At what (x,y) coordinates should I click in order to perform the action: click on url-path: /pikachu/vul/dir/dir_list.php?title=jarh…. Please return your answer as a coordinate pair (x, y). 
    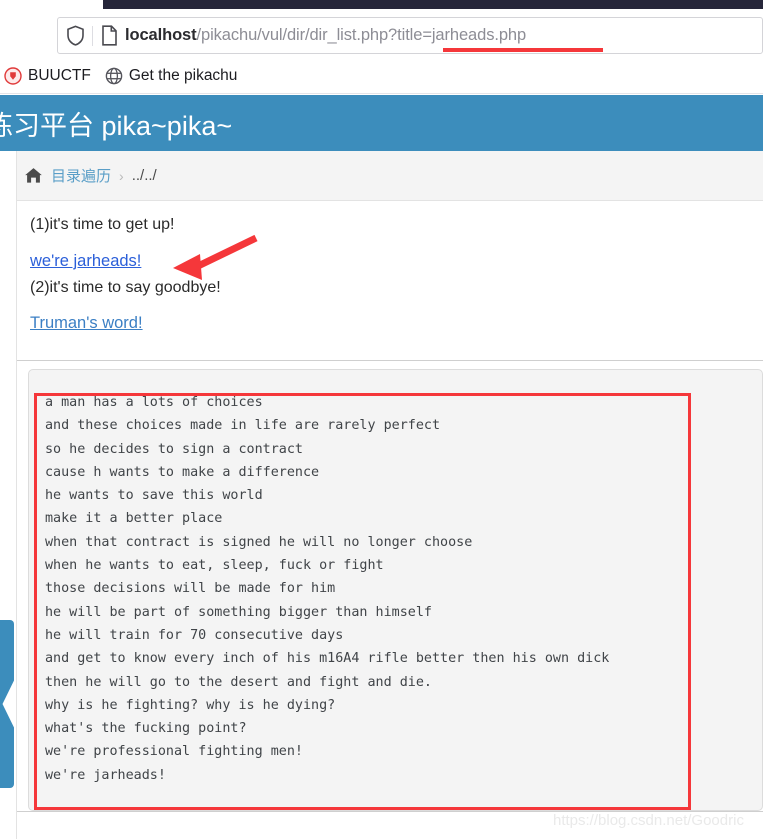
    Looking at the image, I should click on (361, 35).